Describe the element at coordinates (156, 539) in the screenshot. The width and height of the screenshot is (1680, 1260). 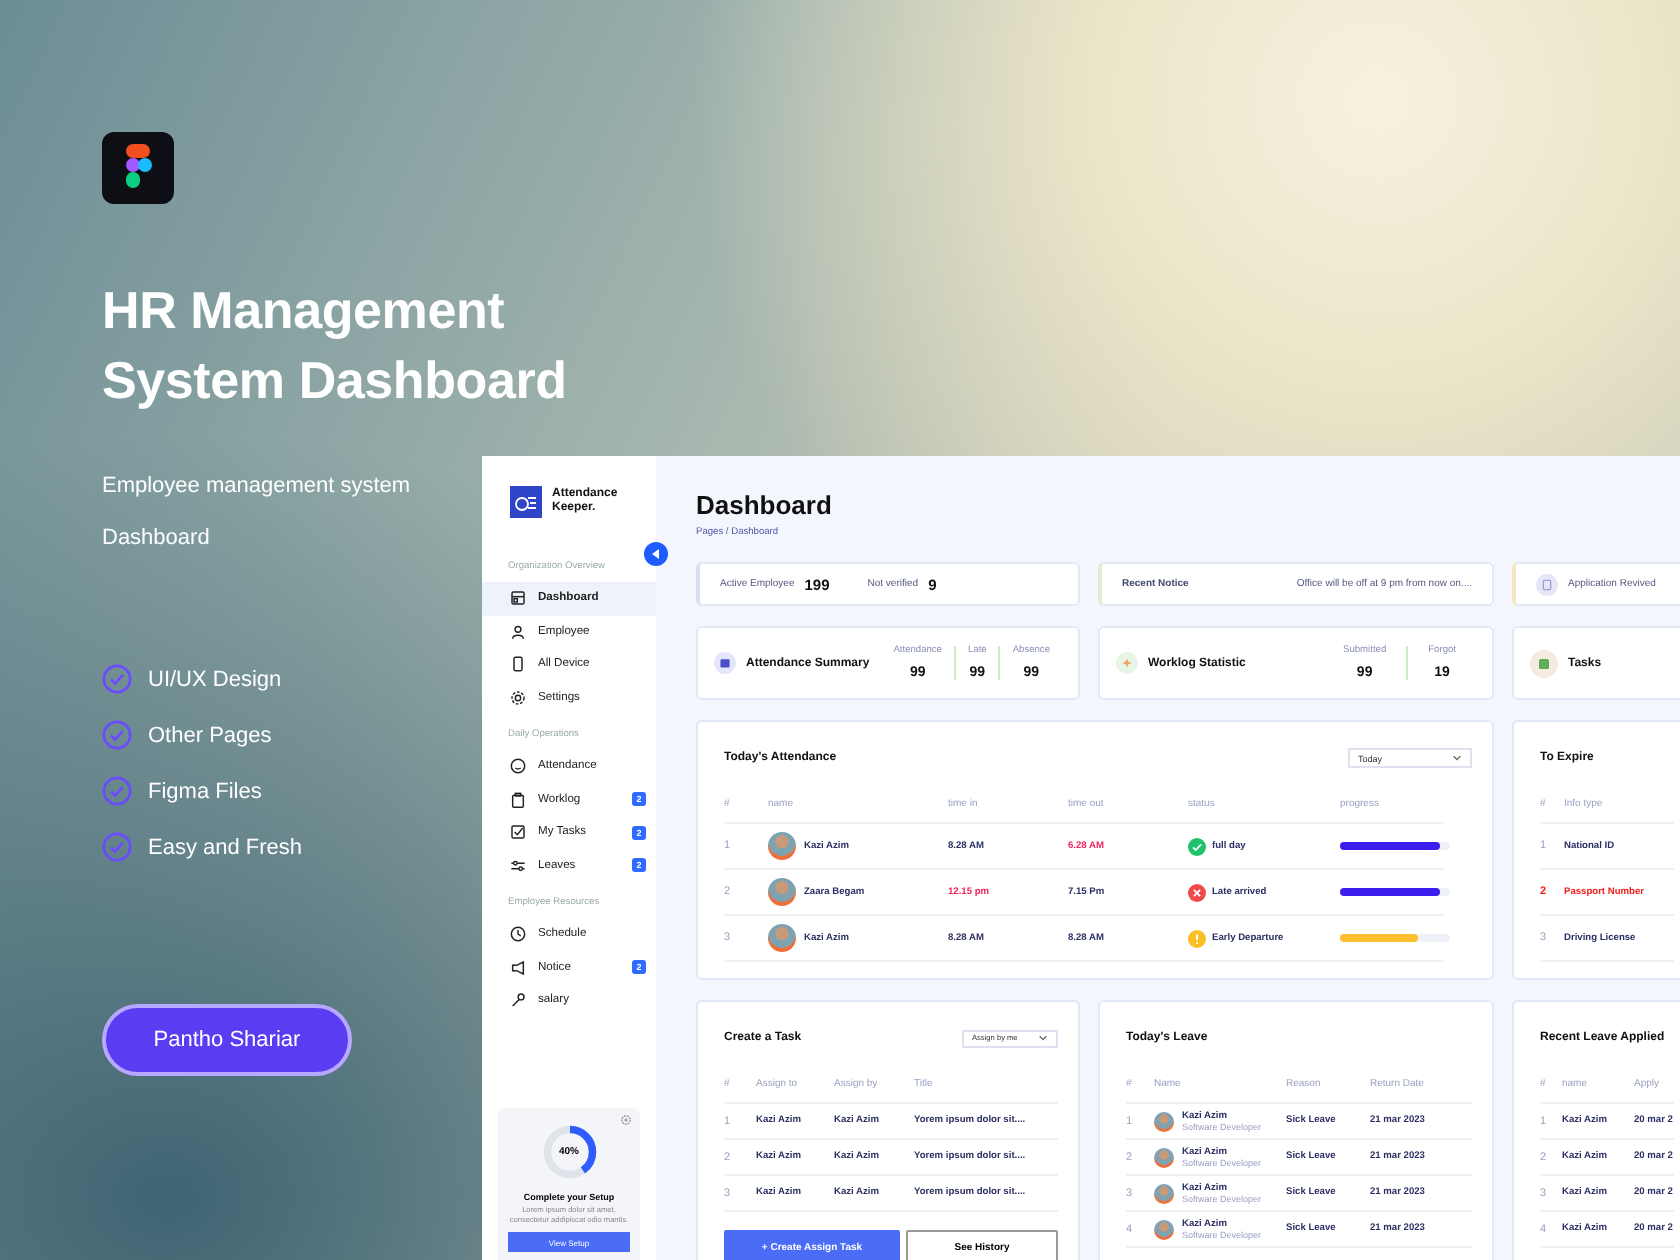
I see `hero-subtitle: Dashboard` at that location.